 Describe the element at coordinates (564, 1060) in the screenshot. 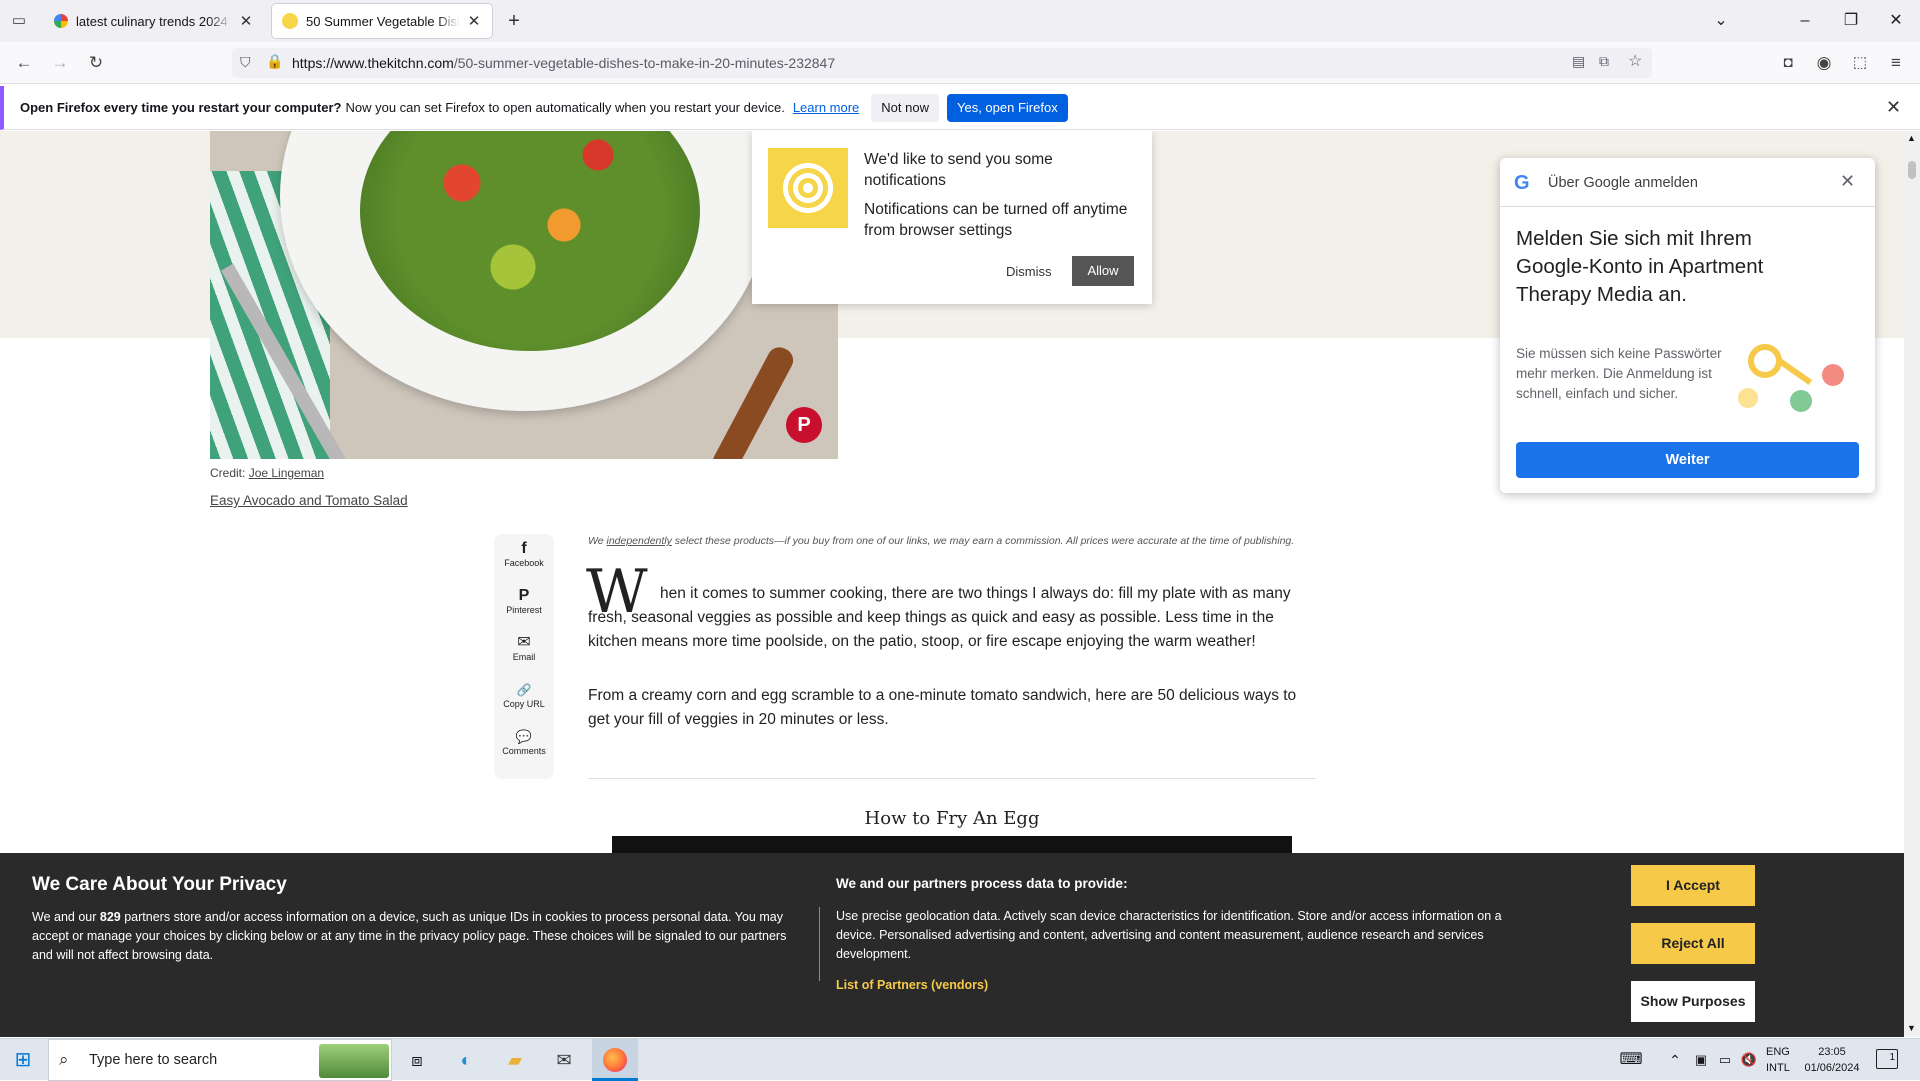

I see `mail-icon: ✉` at that location.